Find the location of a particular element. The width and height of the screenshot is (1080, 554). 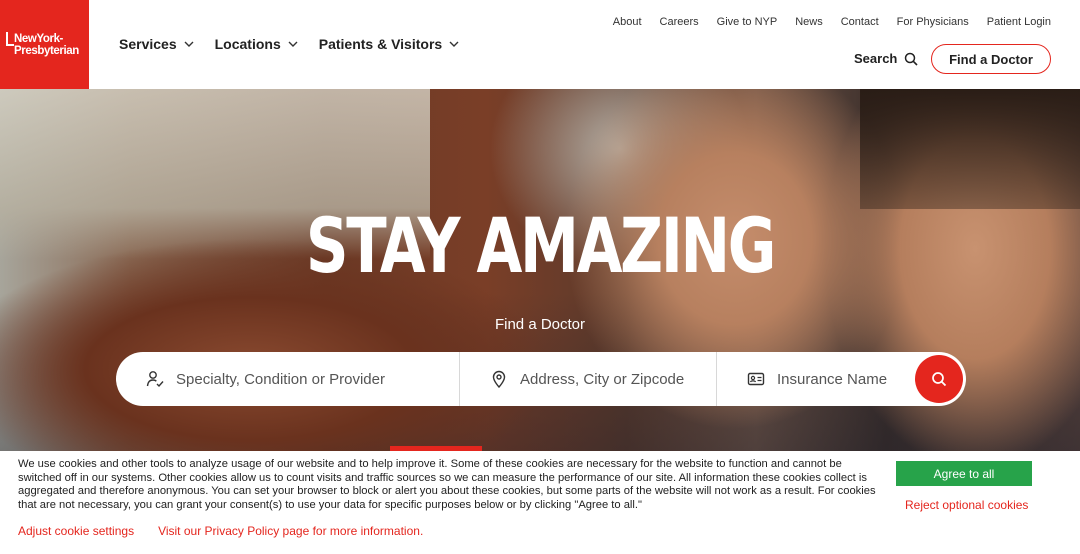

insurance-card-icon is located at coordinates (756, 379).